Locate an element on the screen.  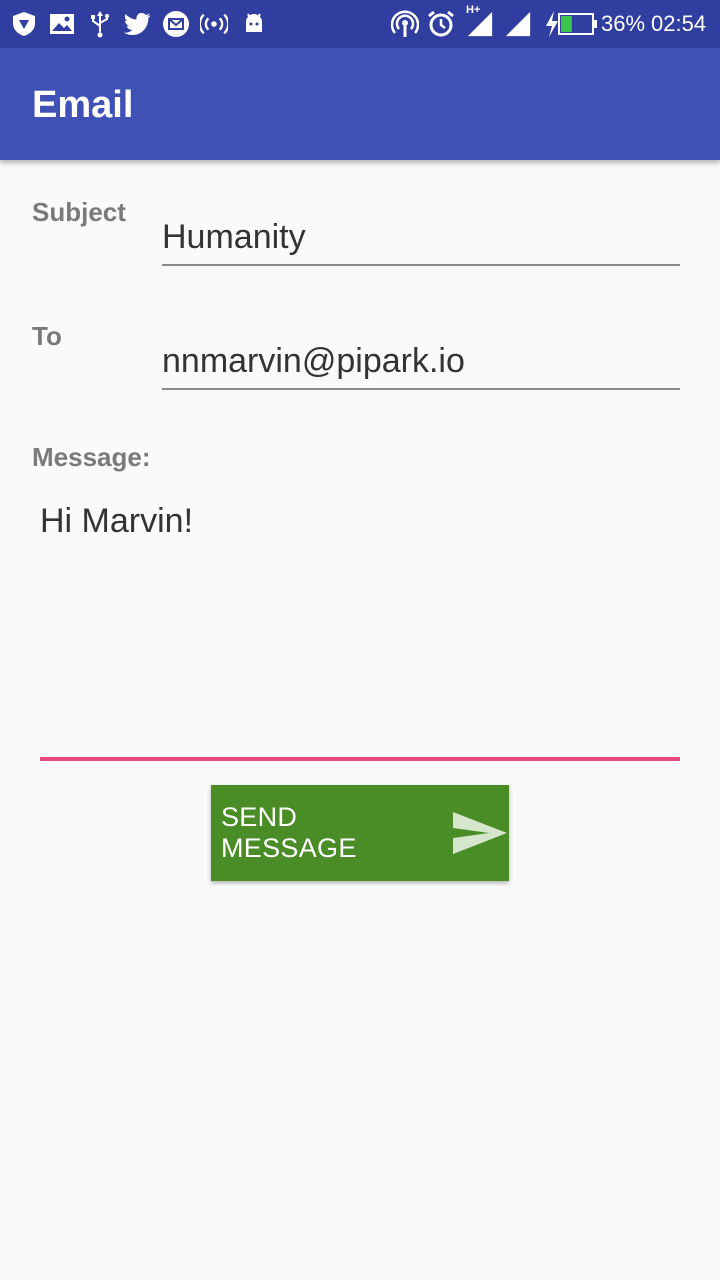
to-underline is located at coordinates (421, 389).